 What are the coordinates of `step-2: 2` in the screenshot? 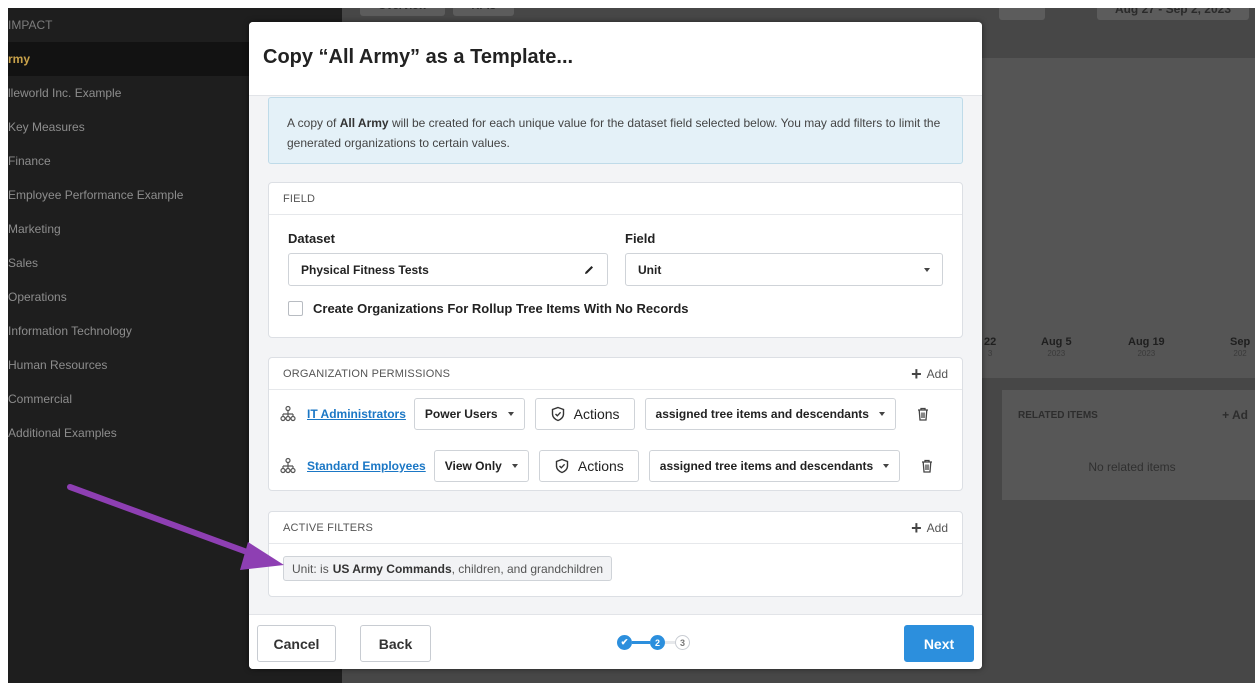 It's located at (657, 642).